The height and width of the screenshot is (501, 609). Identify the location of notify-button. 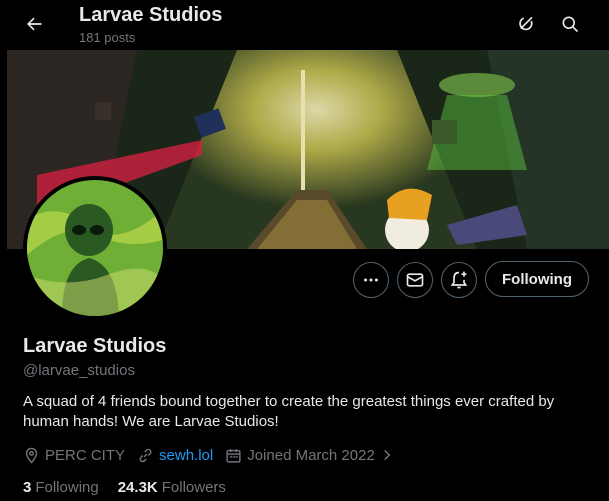
(459, 280).